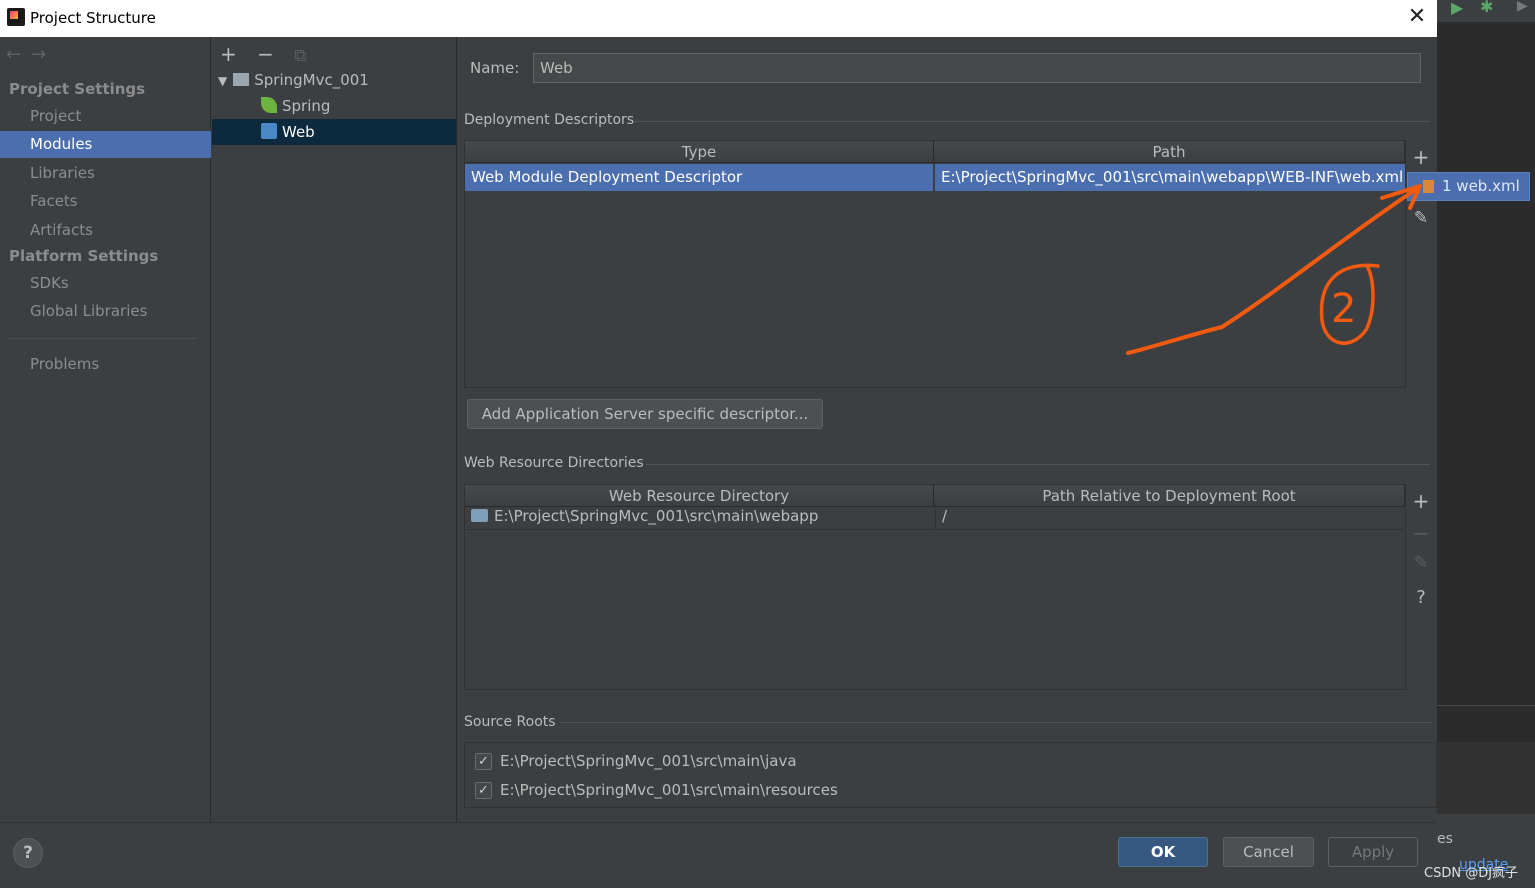 The image size is (1535, 888). What do you see at coordinates (84, 256) in the screenshot?
I see `platform-settings-heading: Platform Settings` at bounding box center [84, 256].